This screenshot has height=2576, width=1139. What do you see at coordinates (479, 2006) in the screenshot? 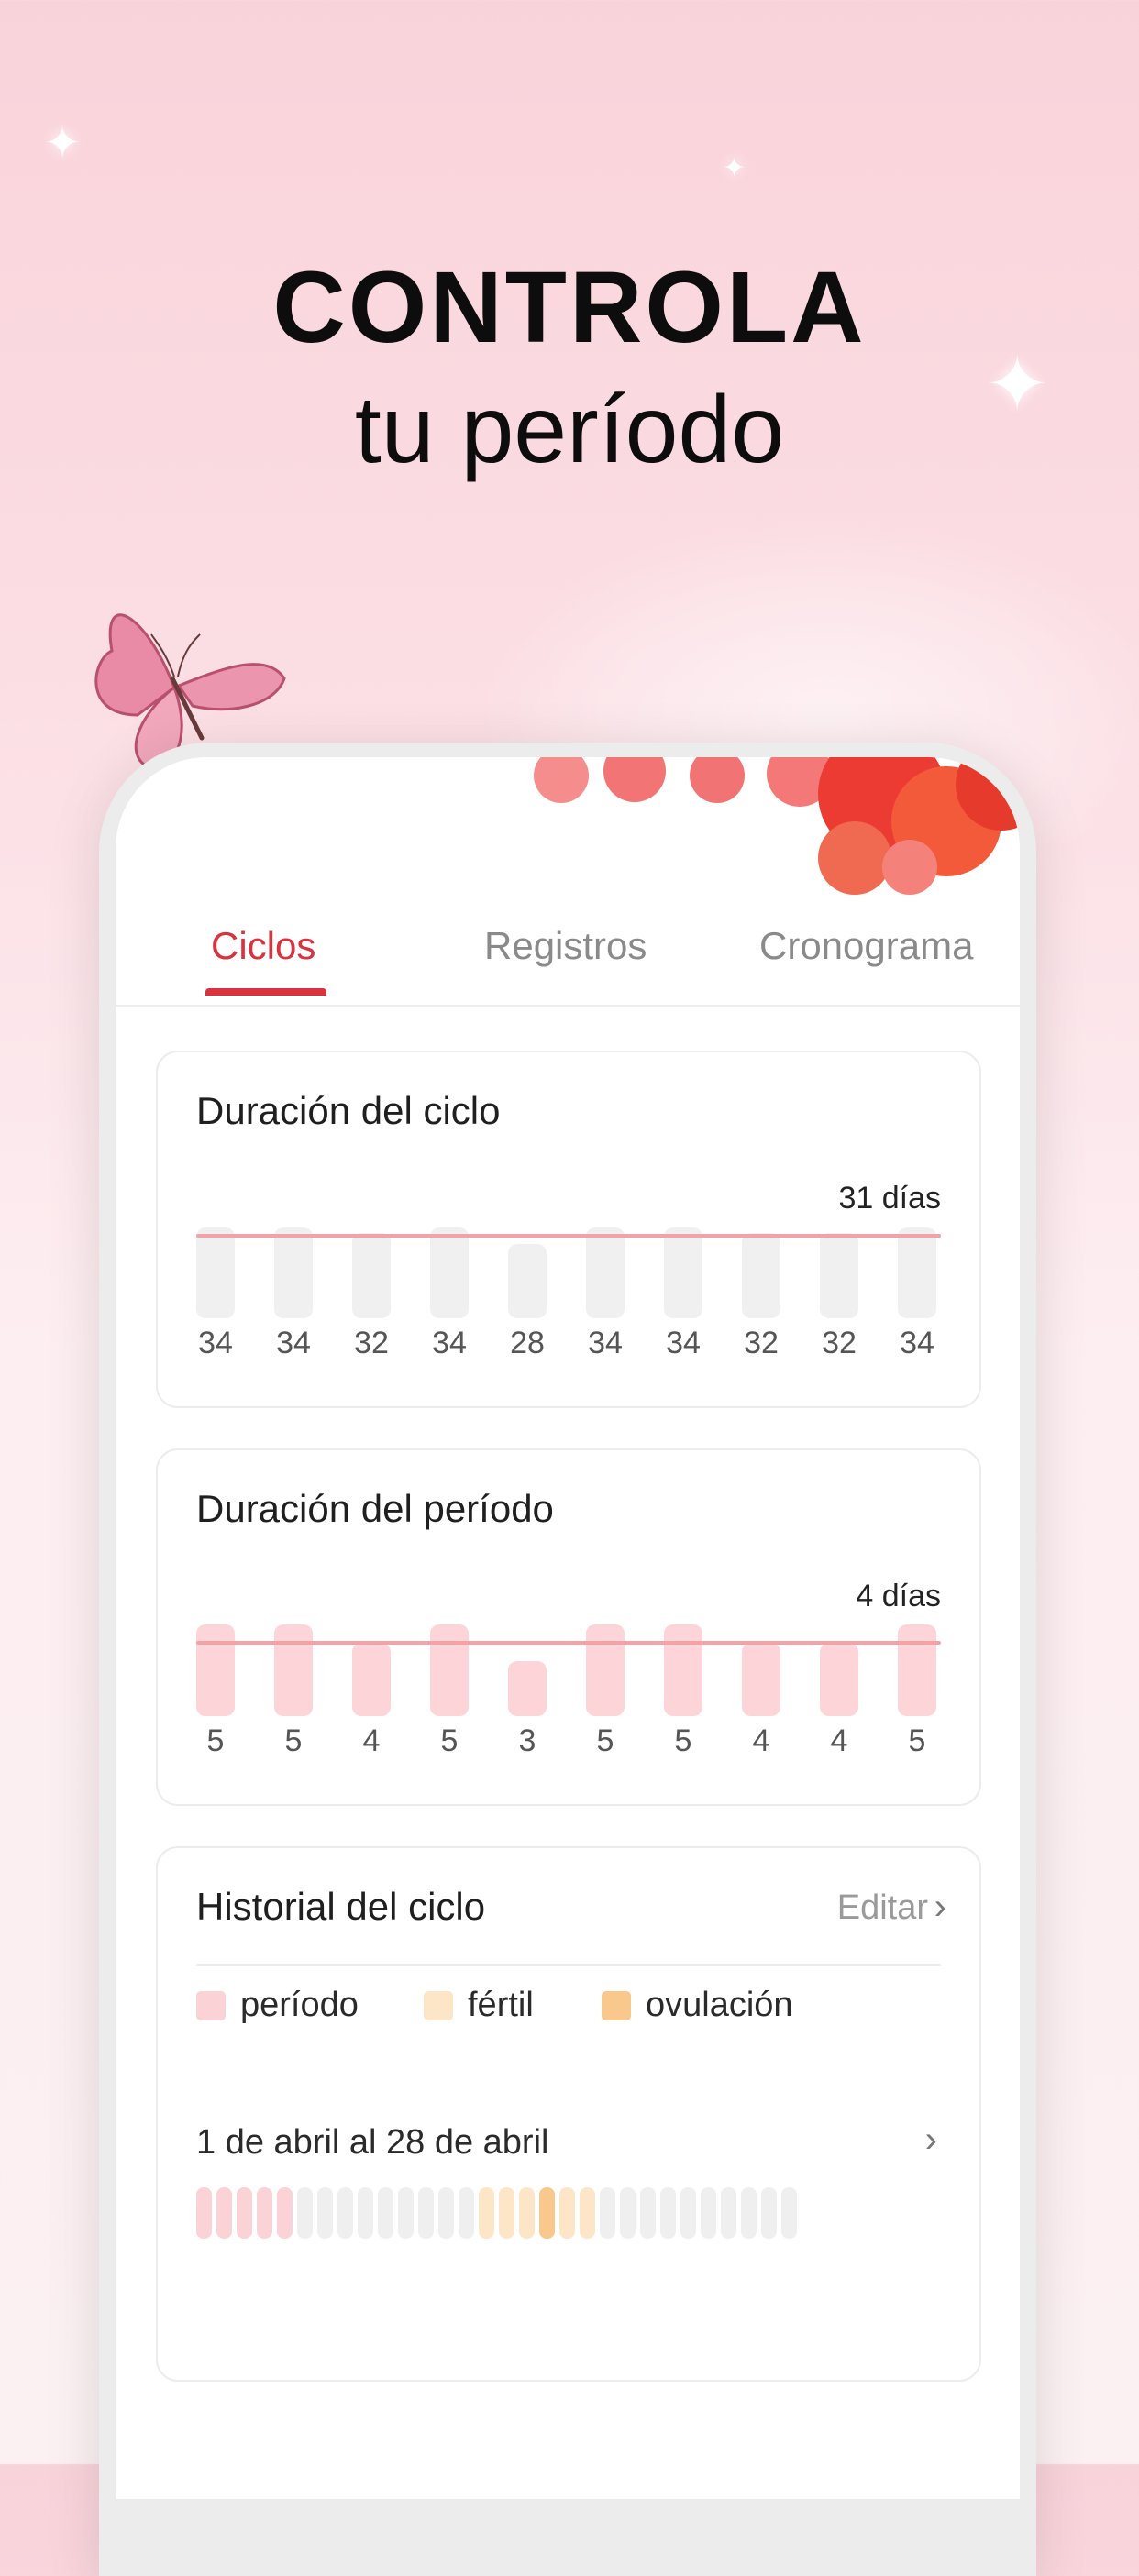
I see `legend-fertile: fértil` at bounding box center [479, 2006].